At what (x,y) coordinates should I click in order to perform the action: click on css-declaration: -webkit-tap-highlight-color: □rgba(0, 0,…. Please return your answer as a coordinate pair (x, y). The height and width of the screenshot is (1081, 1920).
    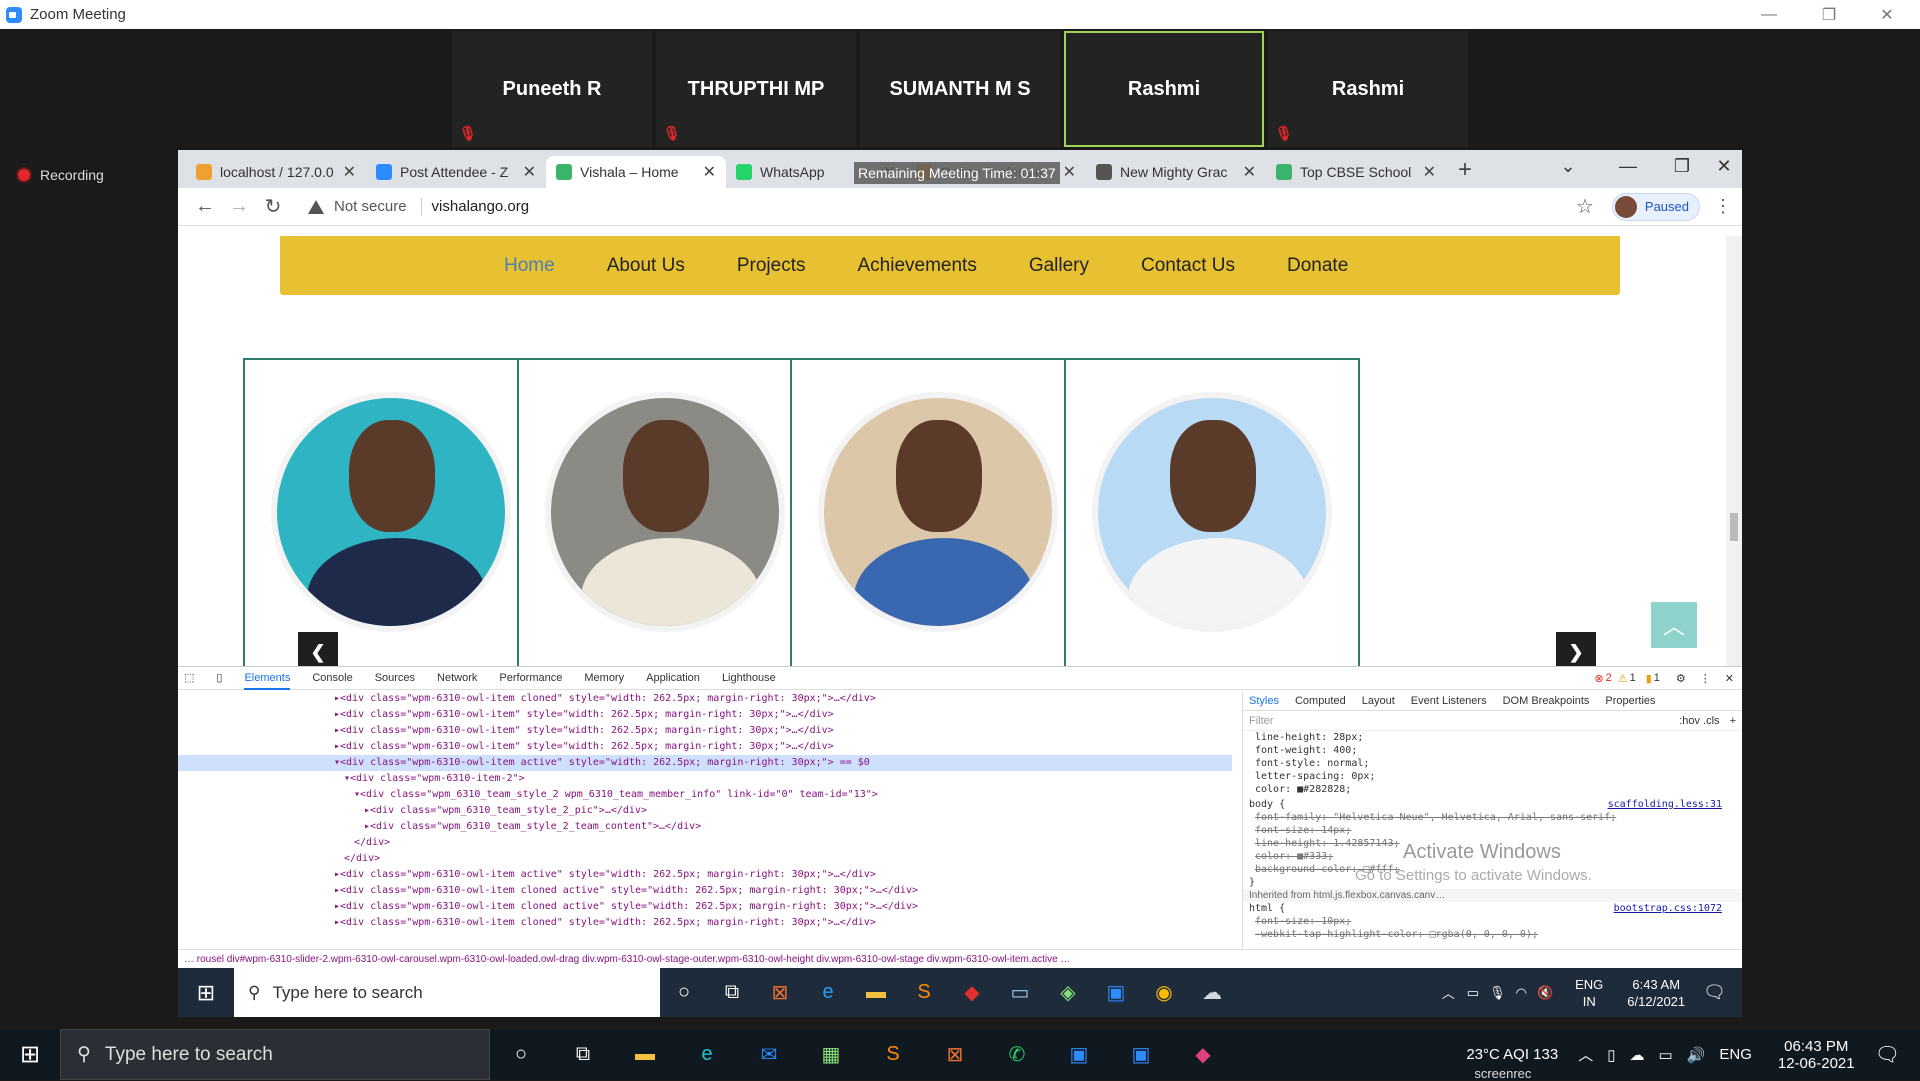
    Looking at the image, I should click on (1492, 934).